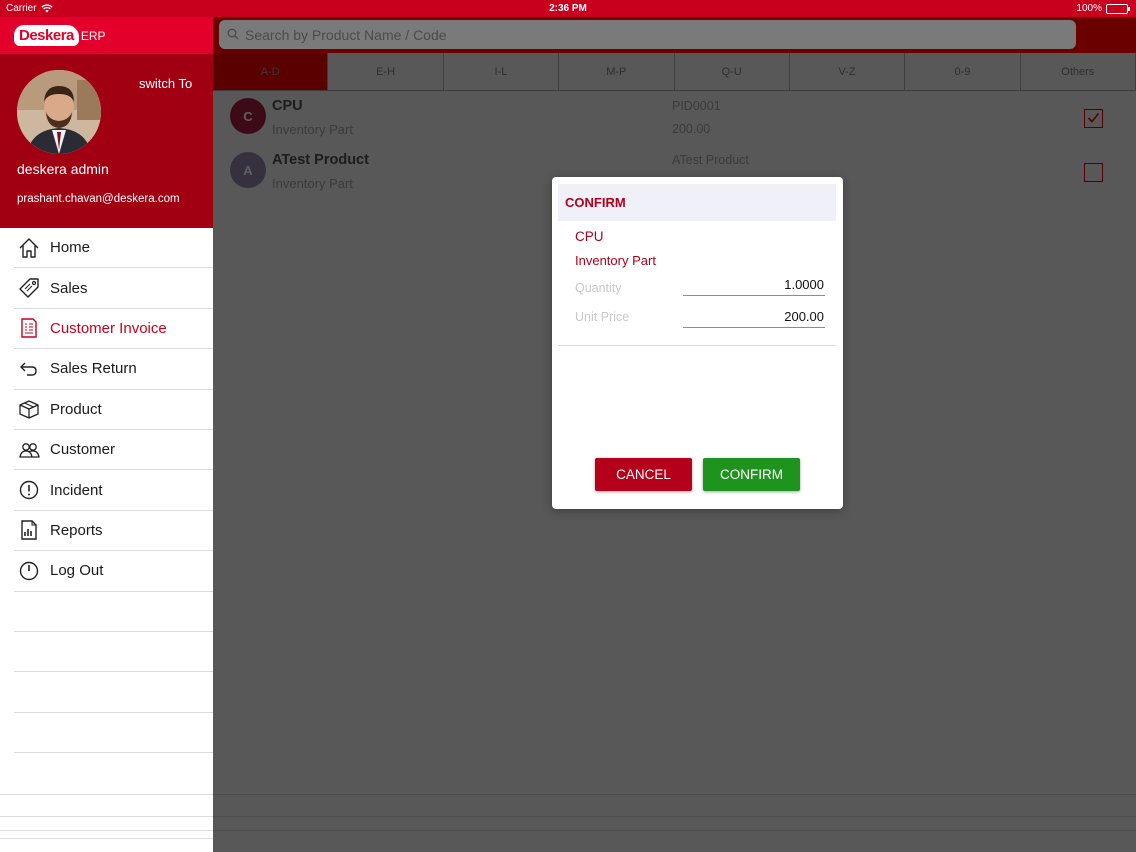 This screenshot has height=852, width=1136. Describe the element at coordinates (617, 71) in the screenshot. I see `tab-m-p: M-P` at that location.